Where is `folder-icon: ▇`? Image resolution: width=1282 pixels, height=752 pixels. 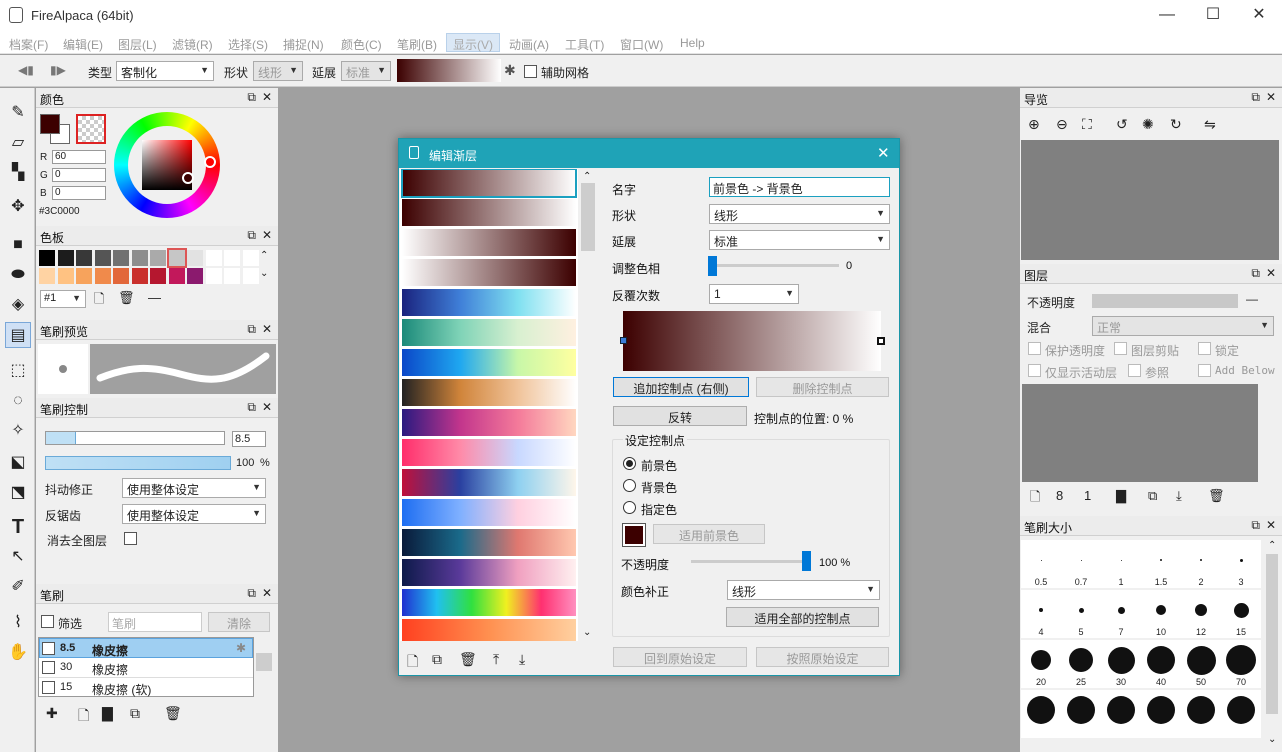
folder-icon: ▇ is located at coordinates (107, 713).